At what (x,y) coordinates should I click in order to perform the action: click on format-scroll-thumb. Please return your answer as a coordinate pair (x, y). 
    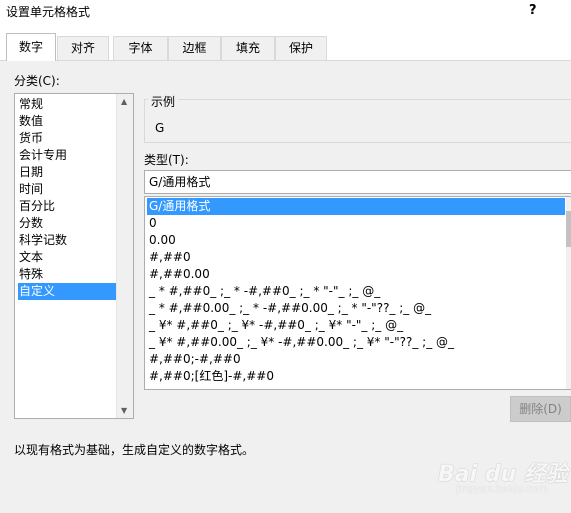
    Looking at the image, I should click on (568, 229).